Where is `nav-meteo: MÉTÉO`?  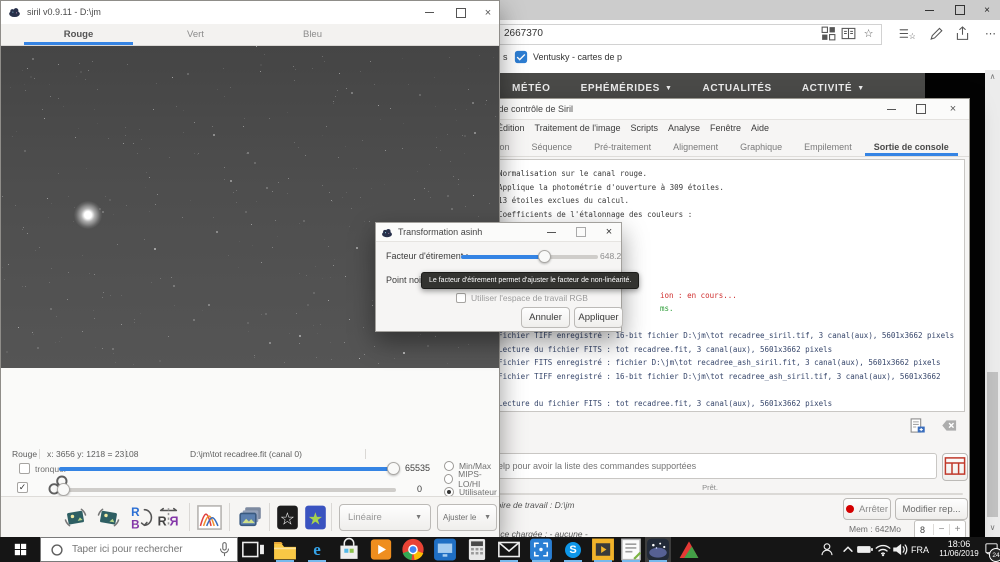
nav-meteo: MÉTÉO is located at coordinates (531, 88).